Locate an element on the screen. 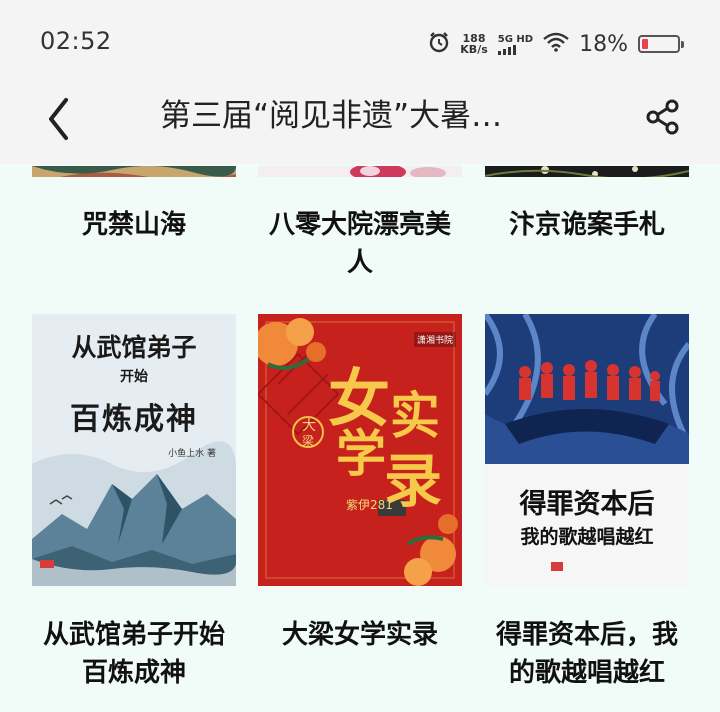 The height and width of the screenshot is (712, 720). status-icons: 188 KB/s 5G HD 18% is located at coordinates (556, 44).